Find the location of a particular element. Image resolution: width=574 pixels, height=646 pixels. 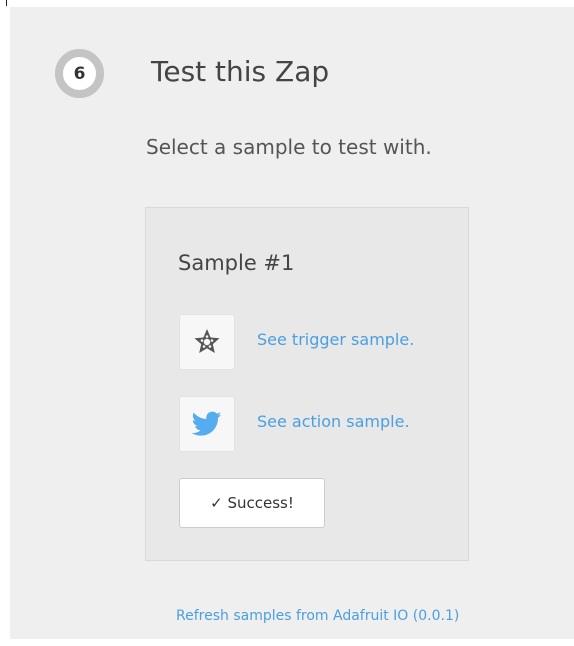

sample-heading: Sample #1 is located at coordinates (236, 263).